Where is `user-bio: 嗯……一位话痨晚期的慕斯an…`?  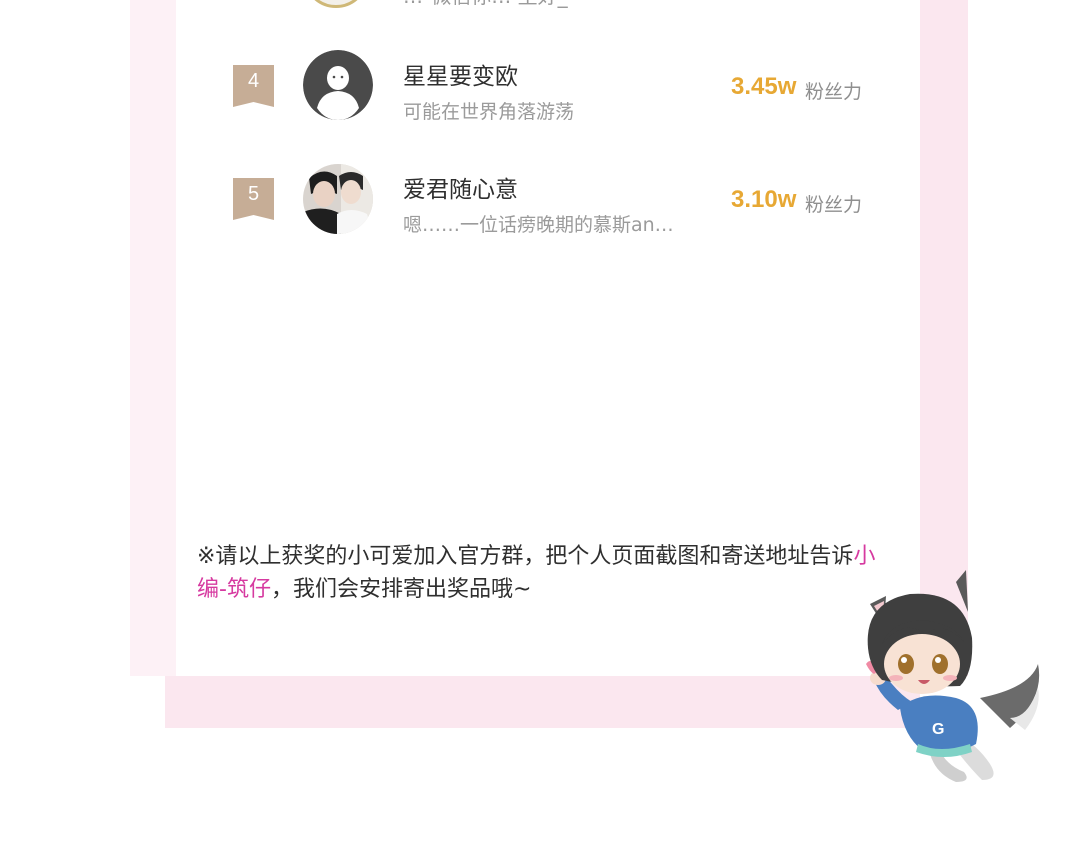 user-bio: 嗯……一位话痨晚期的慕斯an… is located at coordinates (538, 225).